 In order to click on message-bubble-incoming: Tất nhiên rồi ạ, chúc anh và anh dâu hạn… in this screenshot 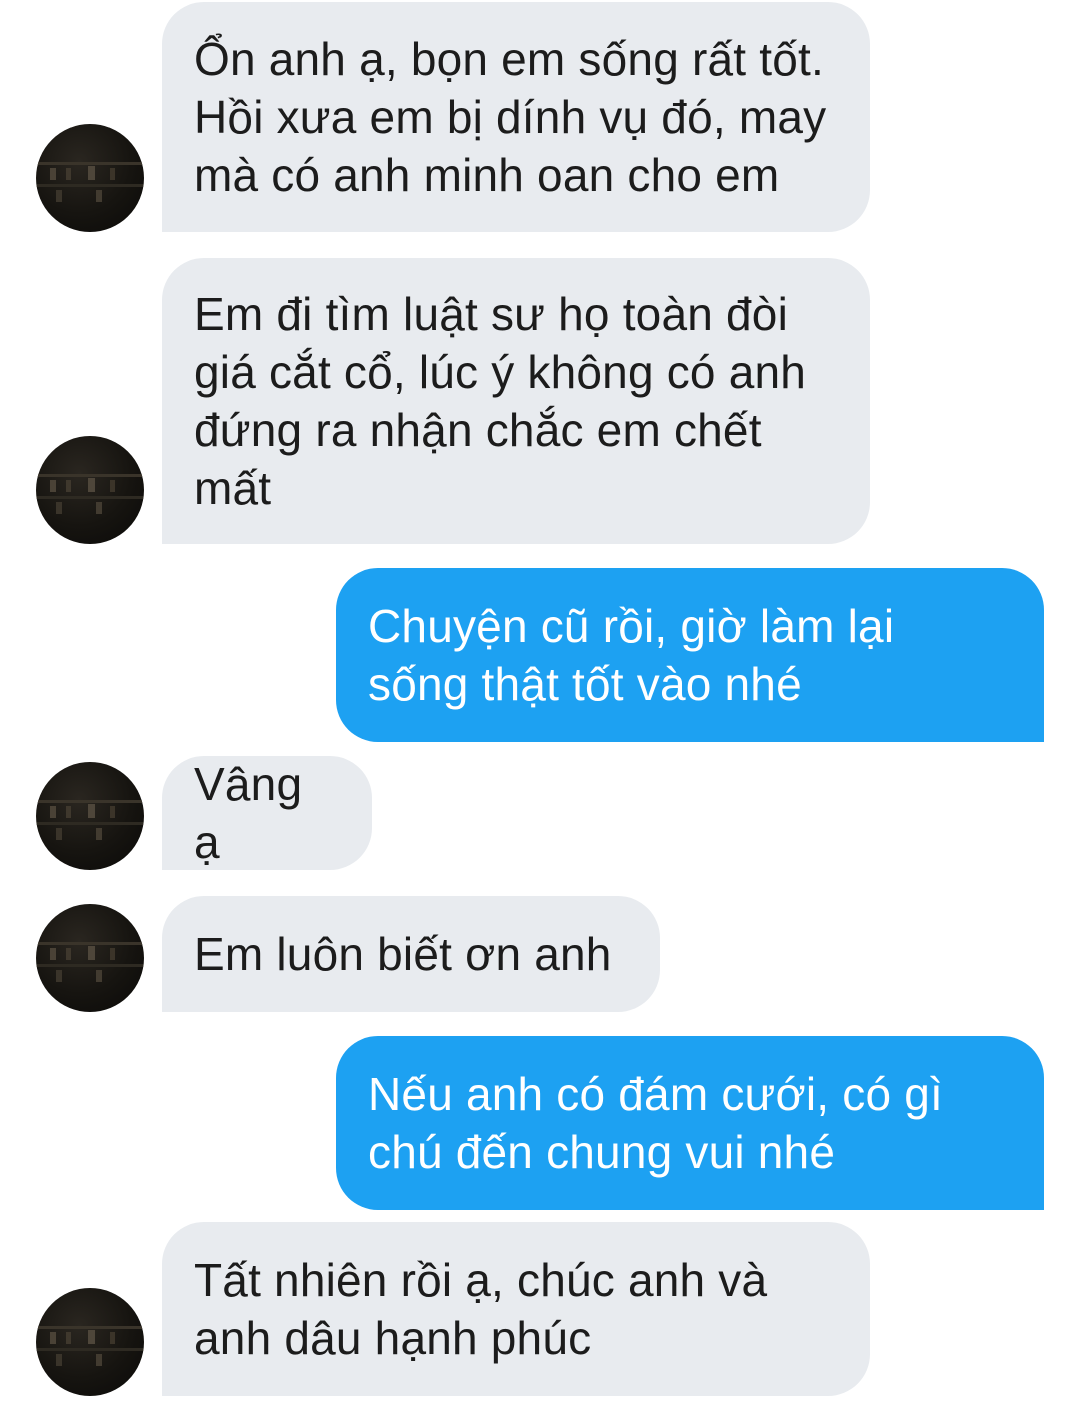, I will do `click(516, 1309)`.